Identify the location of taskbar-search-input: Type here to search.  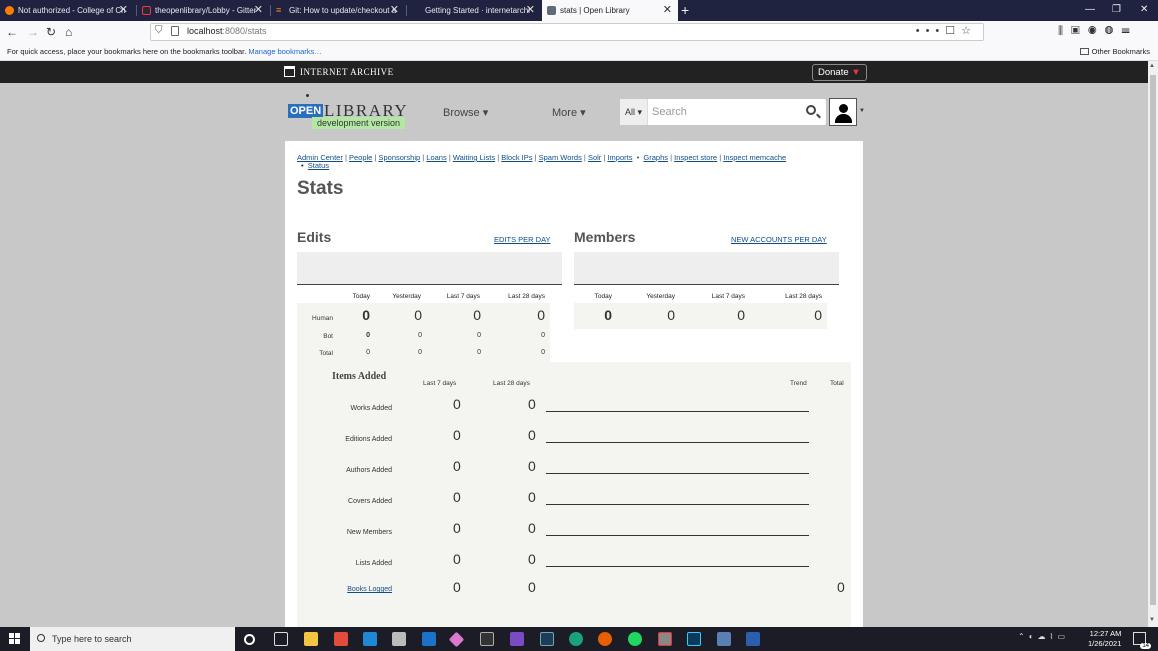
(132, 639).